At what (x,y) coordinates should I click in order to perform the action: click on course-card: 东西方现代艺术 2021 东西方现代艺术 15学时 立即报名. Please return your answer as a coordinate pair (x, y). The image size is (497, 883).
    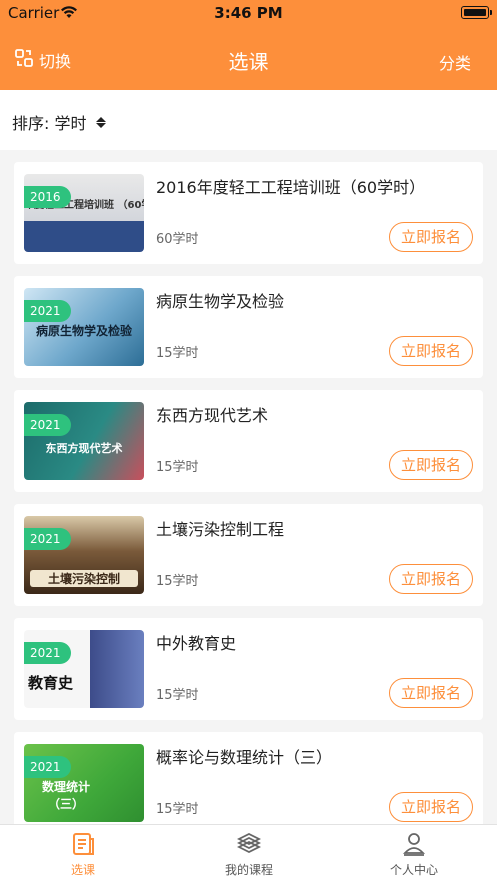
    Looking at the image, I should click on (248, 441).